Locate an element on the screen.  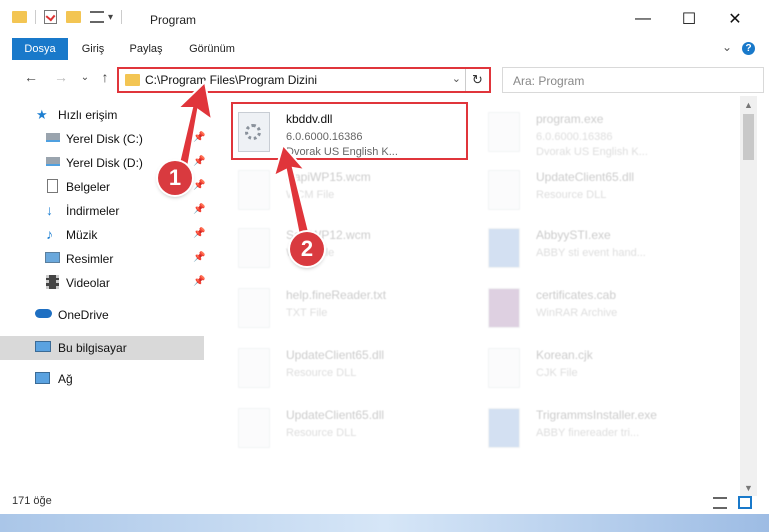
status-bar: 171 öğe is located at coordinates (384, 503).